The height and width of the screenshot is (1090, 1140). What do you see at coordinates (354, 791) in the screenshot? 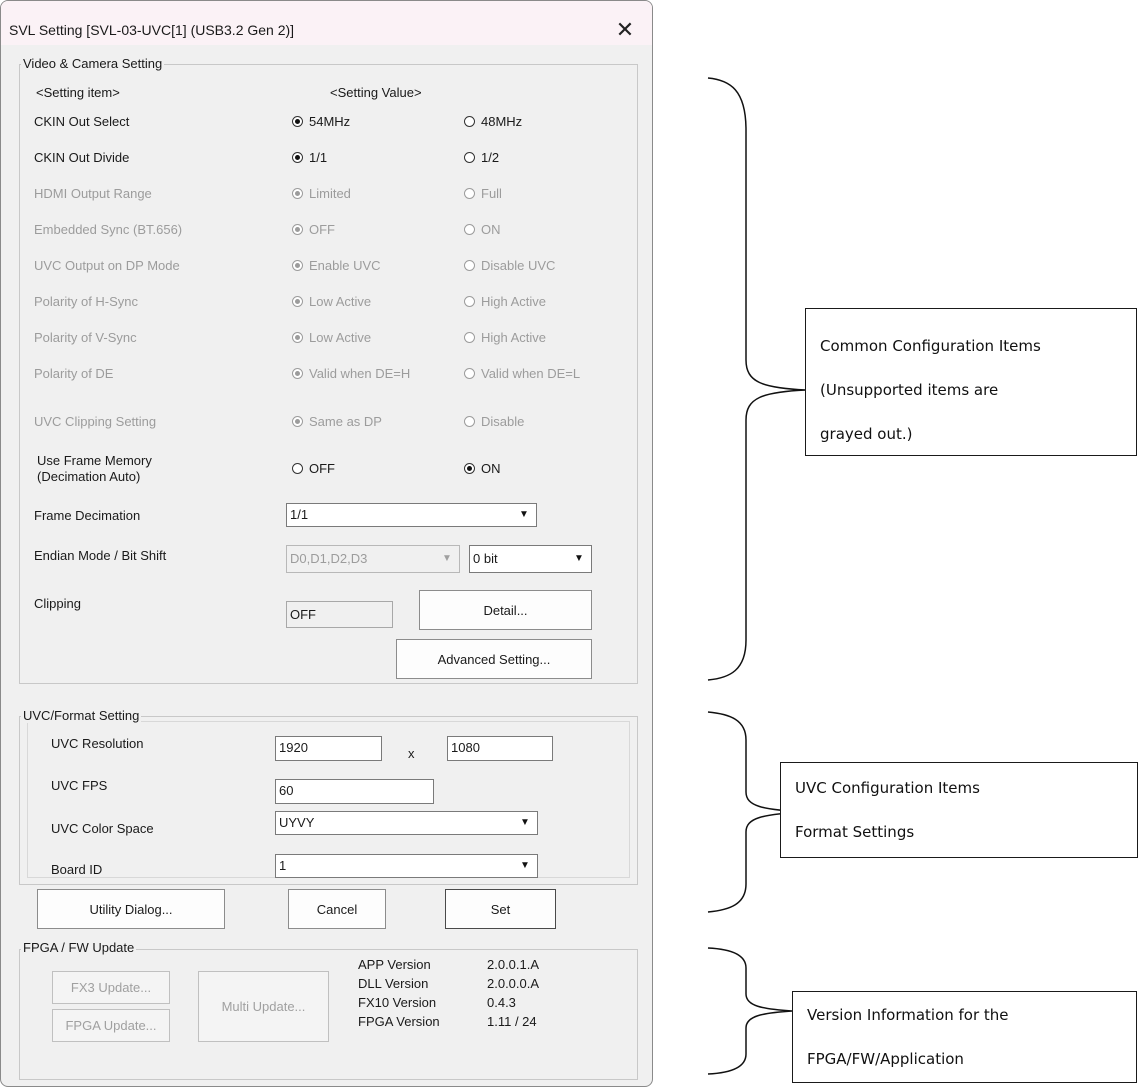
I see `uvc-fps-input: 60` at bounding box center [354, 791].